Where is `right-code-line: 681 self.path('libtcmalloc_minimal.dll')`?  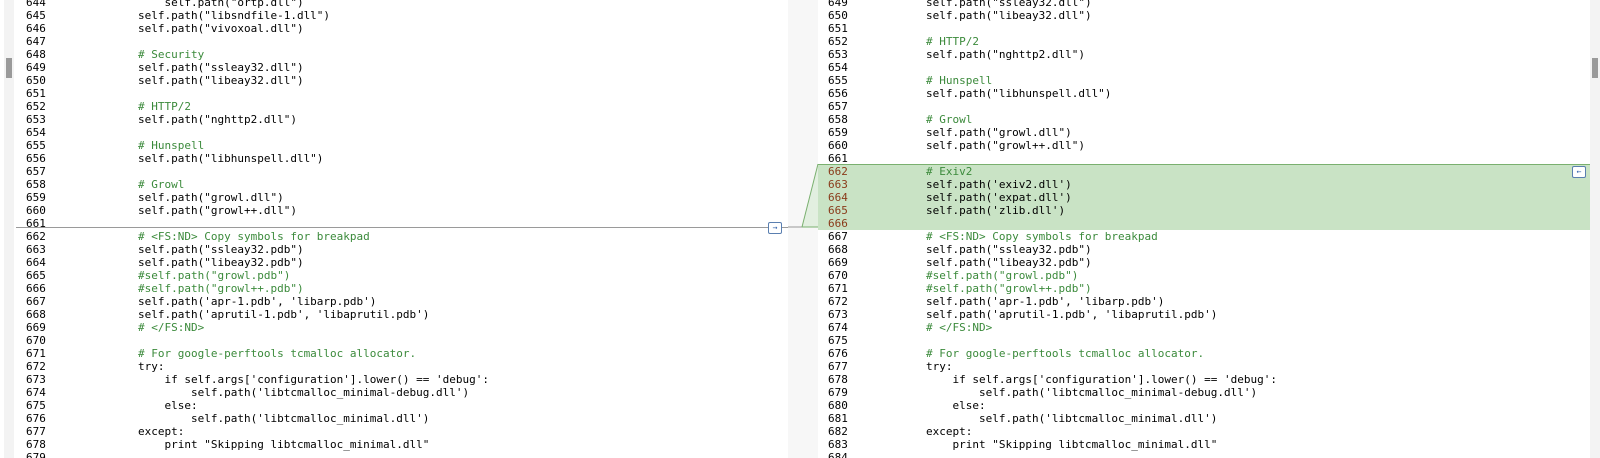
right-code-line: 681 self.path('libtcmalloc_minimal.dll') is located at coordinates (1206, 418).